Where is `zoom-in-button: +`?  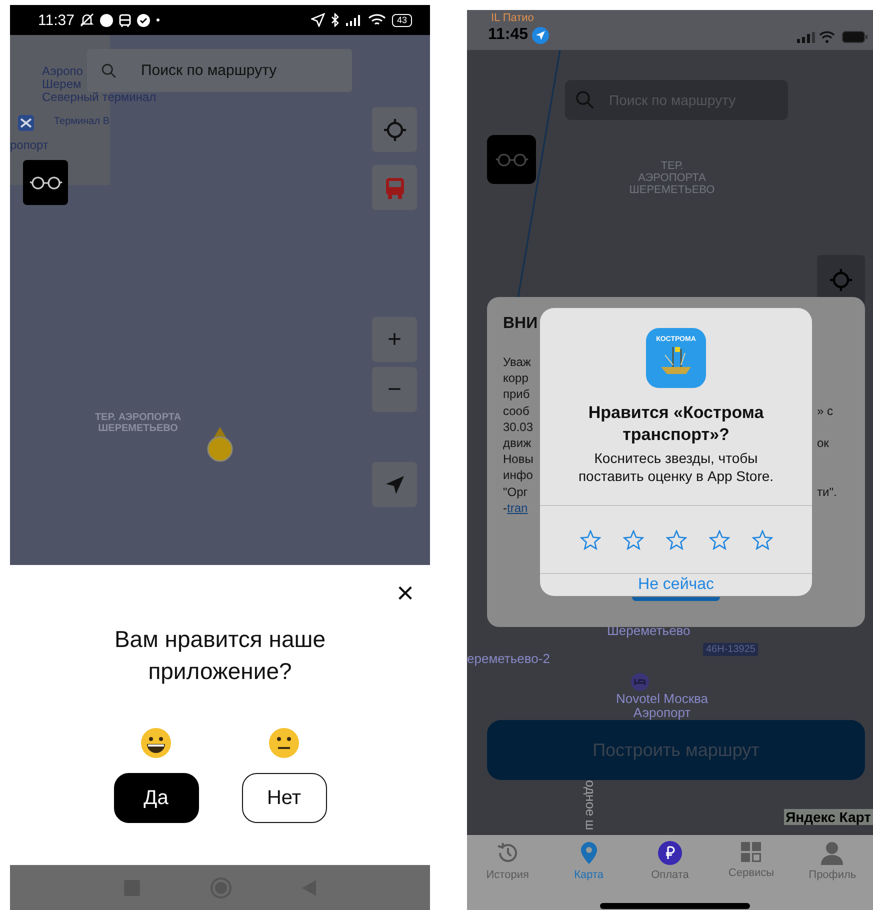
zoom-in-button: + is located at coordinates (394, 339).